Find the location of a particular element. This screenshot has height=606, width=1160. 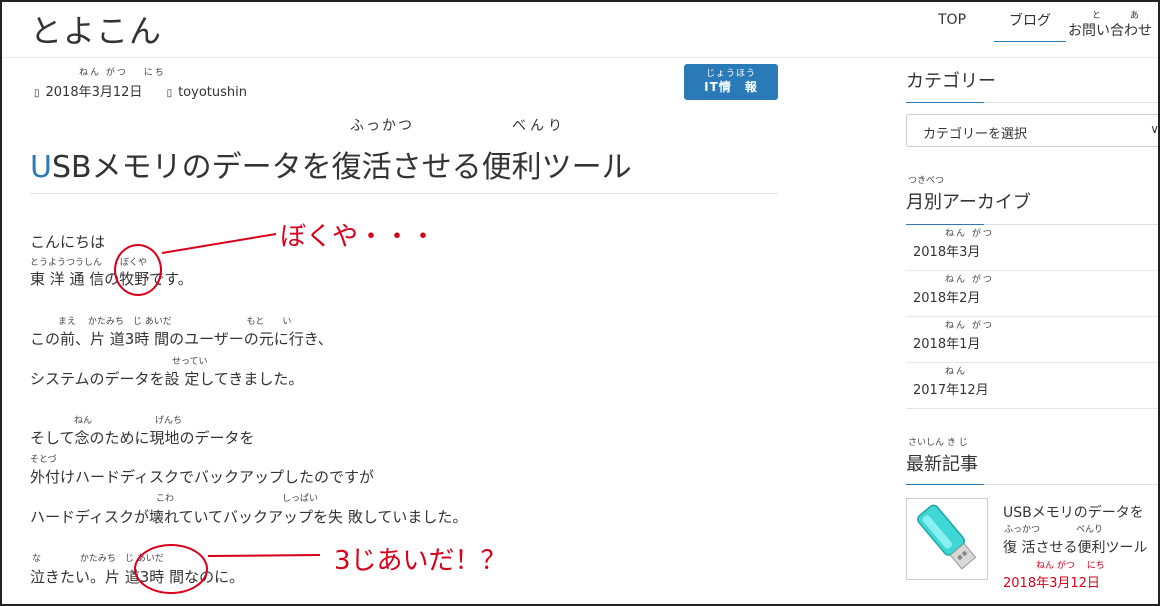

usb-drive-icon is located at coordinates (947, 537).